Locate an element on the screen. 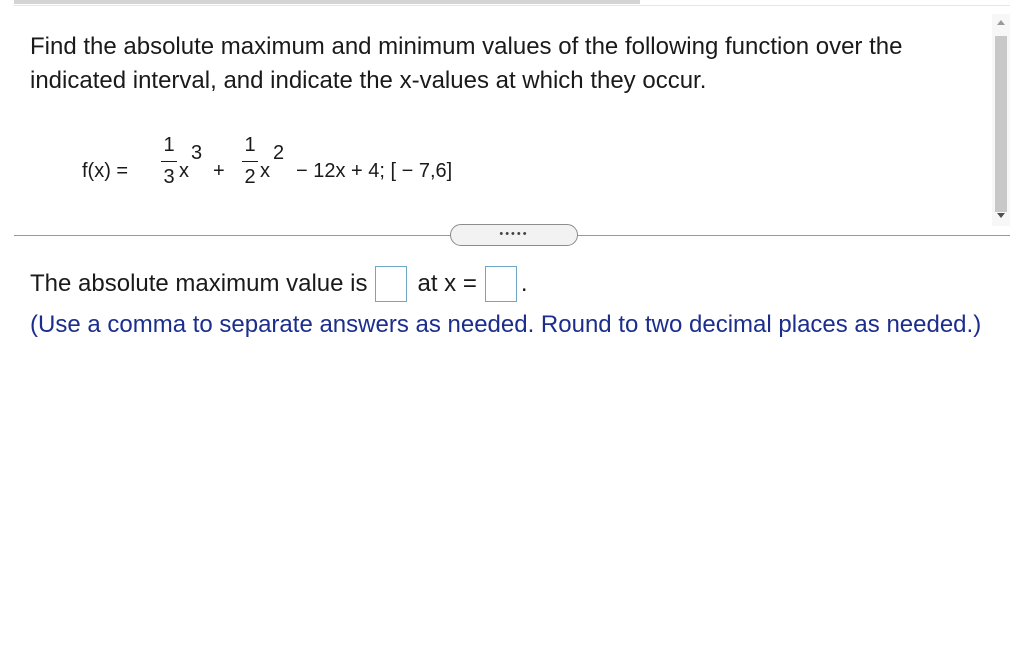  formula-x-cubed-base: x is located at coordinates (184, 171).